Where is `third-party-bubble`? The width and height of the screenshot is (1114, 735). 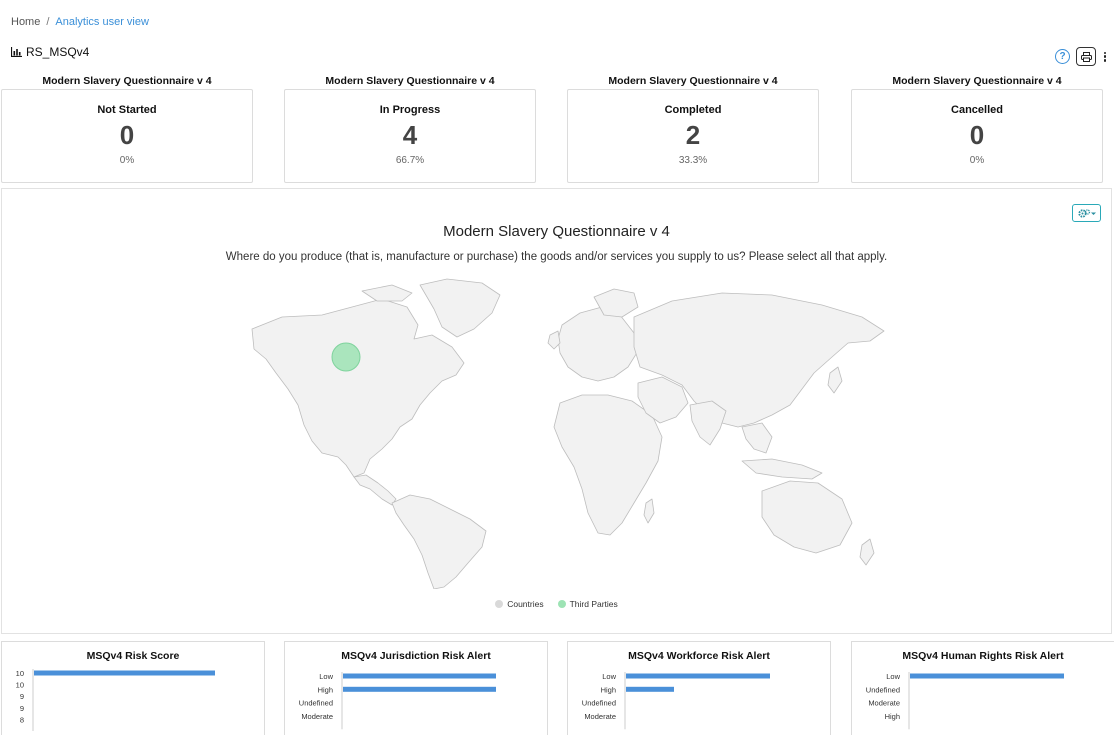
third-party-bubble is located at coordinates (346, 357).